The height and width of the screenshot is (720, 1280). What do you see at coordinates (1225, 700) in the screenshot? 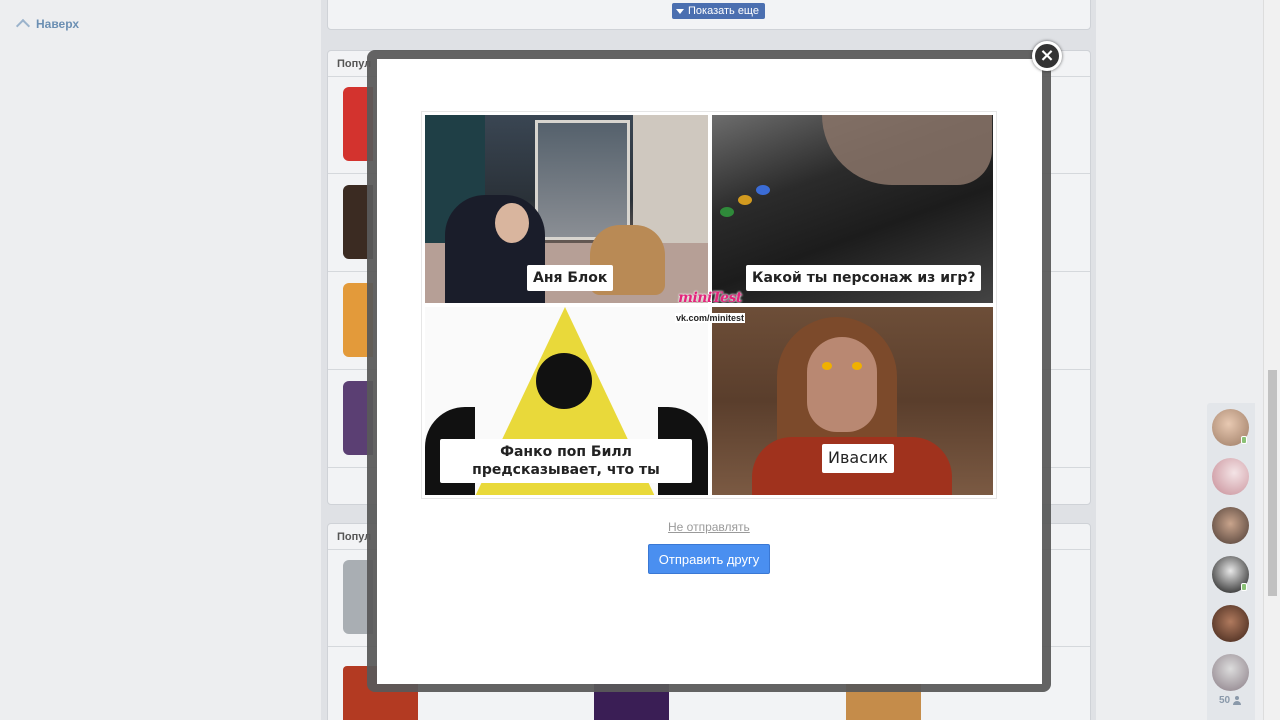
I see `friends-count-value: 50` at bounding box center [1225, 700].